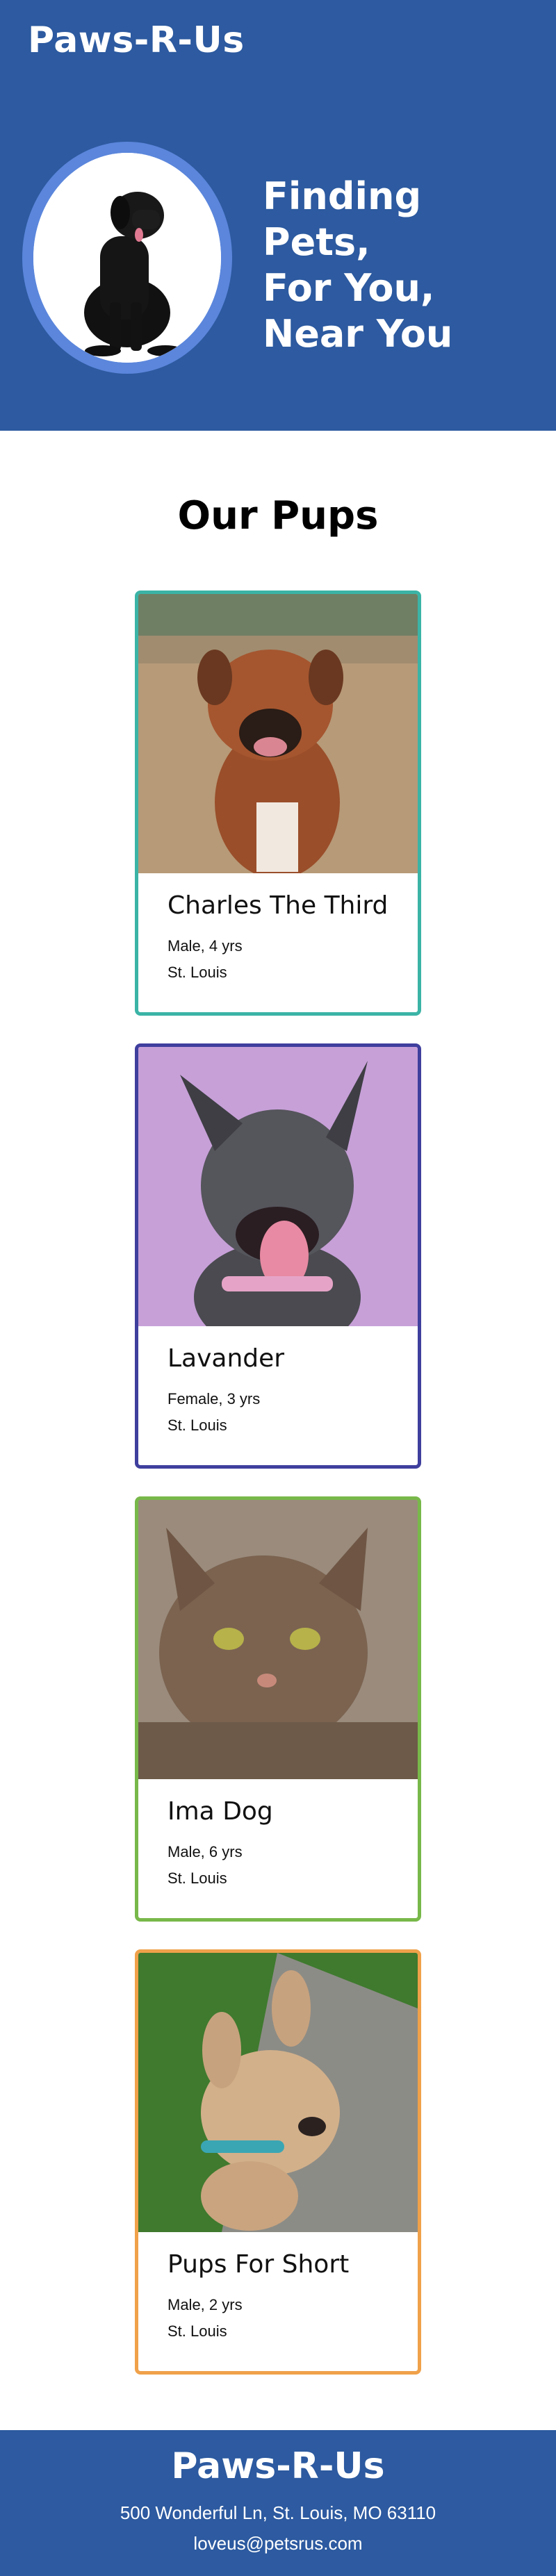  Describe the element at coordinates (278, 2513) in the screenshot. I see `footer-address: 500 Wonderful Ln, St. Louis, MO 63110` at that location.